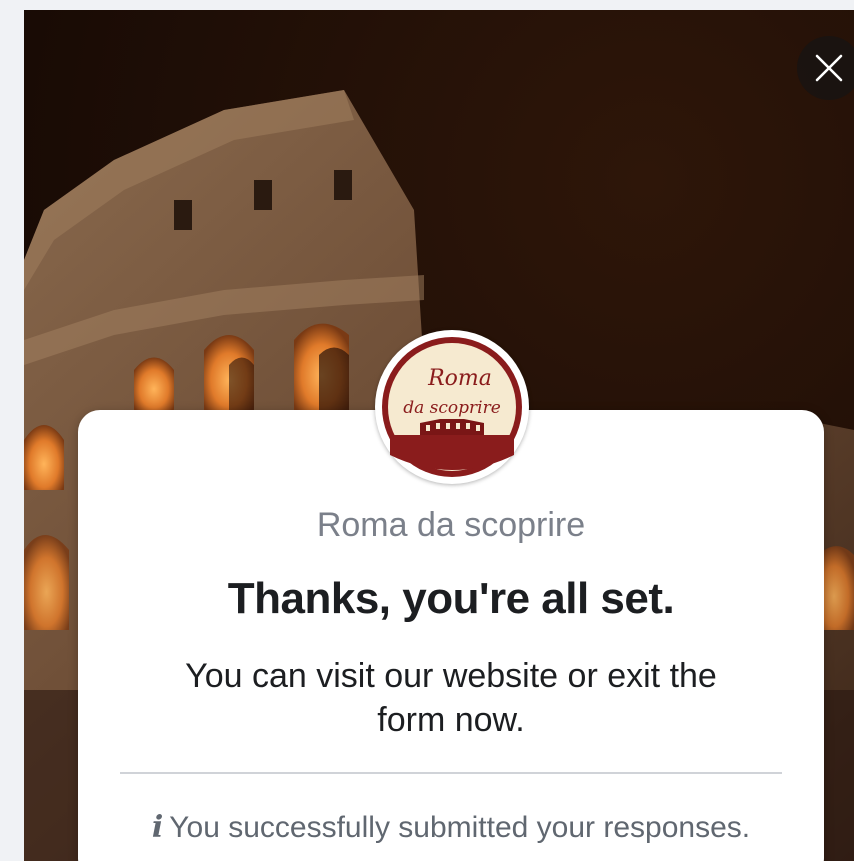 The width and height of the screenshot is (854, 861). Describe the element at coordinates (451, 598) in the screenshot. I see `confirmation-headline: Thanks, you're all set.` at that location.